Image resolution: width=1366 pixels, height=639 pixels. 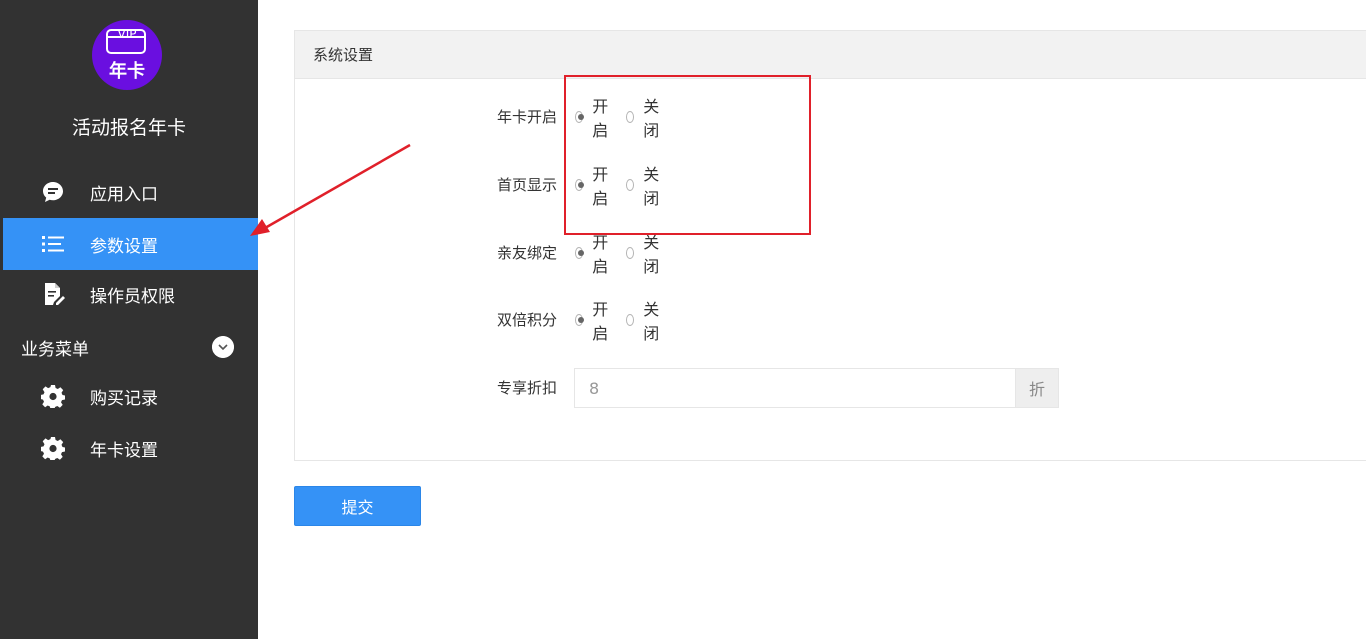 What do you see at coordinates (124, 246) in the screenshot?
I see `sidebar-item-label: 参数设置` at bounding box center [124, 246].